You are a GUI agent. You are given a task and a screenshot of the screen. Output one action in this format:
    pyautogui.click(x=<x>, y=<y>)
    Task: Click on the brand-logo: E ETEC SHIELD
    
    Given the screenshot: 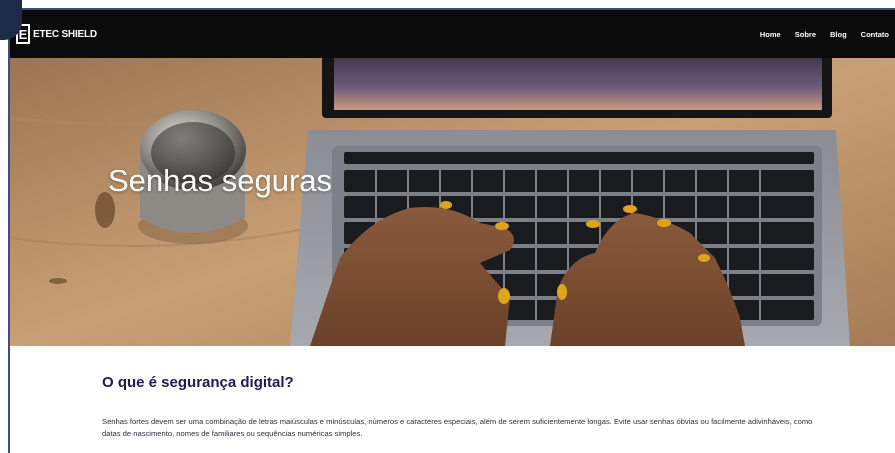 What is the action you would take?
    pyautogui.click(x=56, y=34)
    